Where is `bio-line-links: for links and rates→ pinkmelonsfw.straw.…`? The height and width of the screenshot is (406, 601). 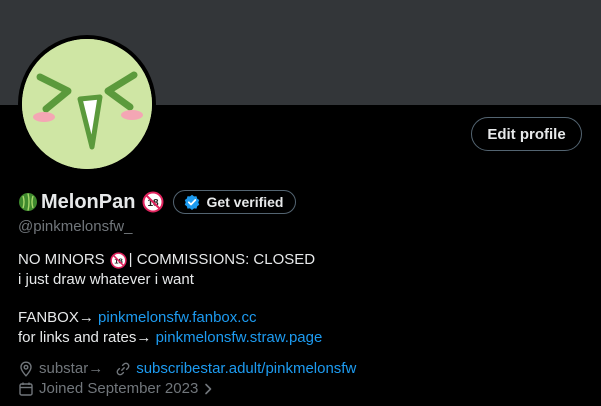
bio-line-links: for links and rates→ pinkmelonsfw.straw.… is located at coordinates (298, 338).